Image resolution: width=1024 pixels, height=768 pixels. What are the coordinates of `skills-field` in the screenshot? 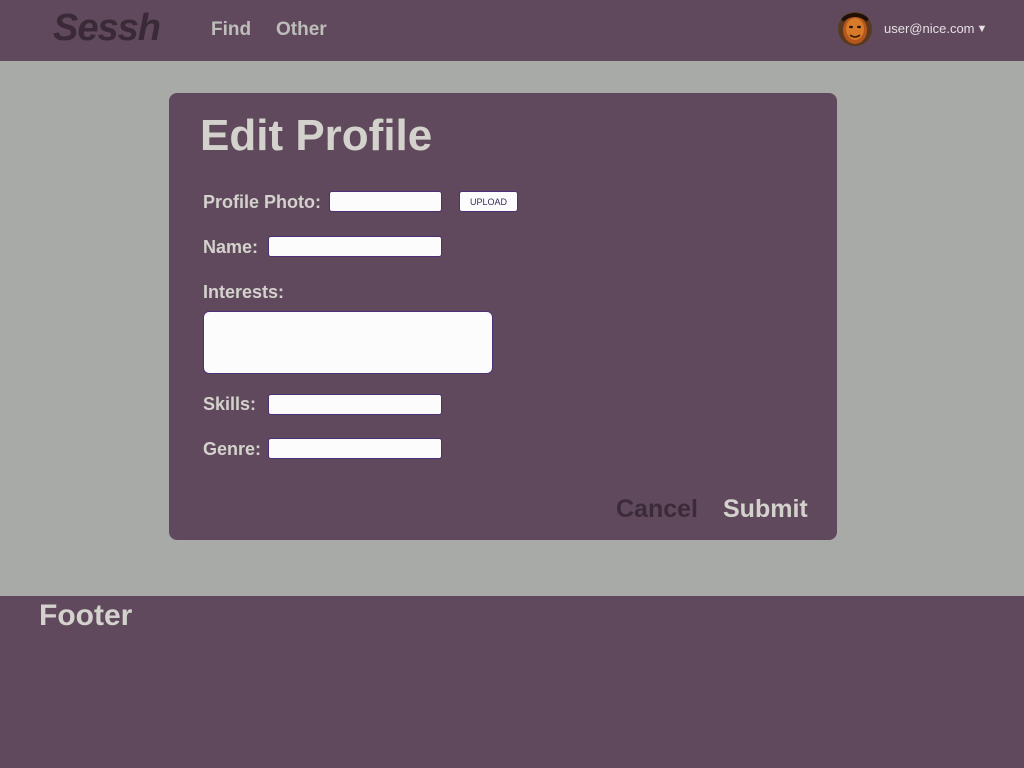 It's located at (355, 404).